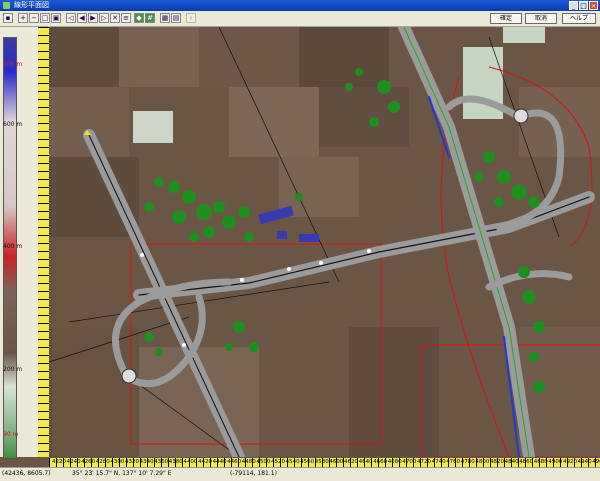  What do you see at coordinates (139, 18) in the screenshot?
I see `map-icon: ◆` at bounding box center [139, 18].